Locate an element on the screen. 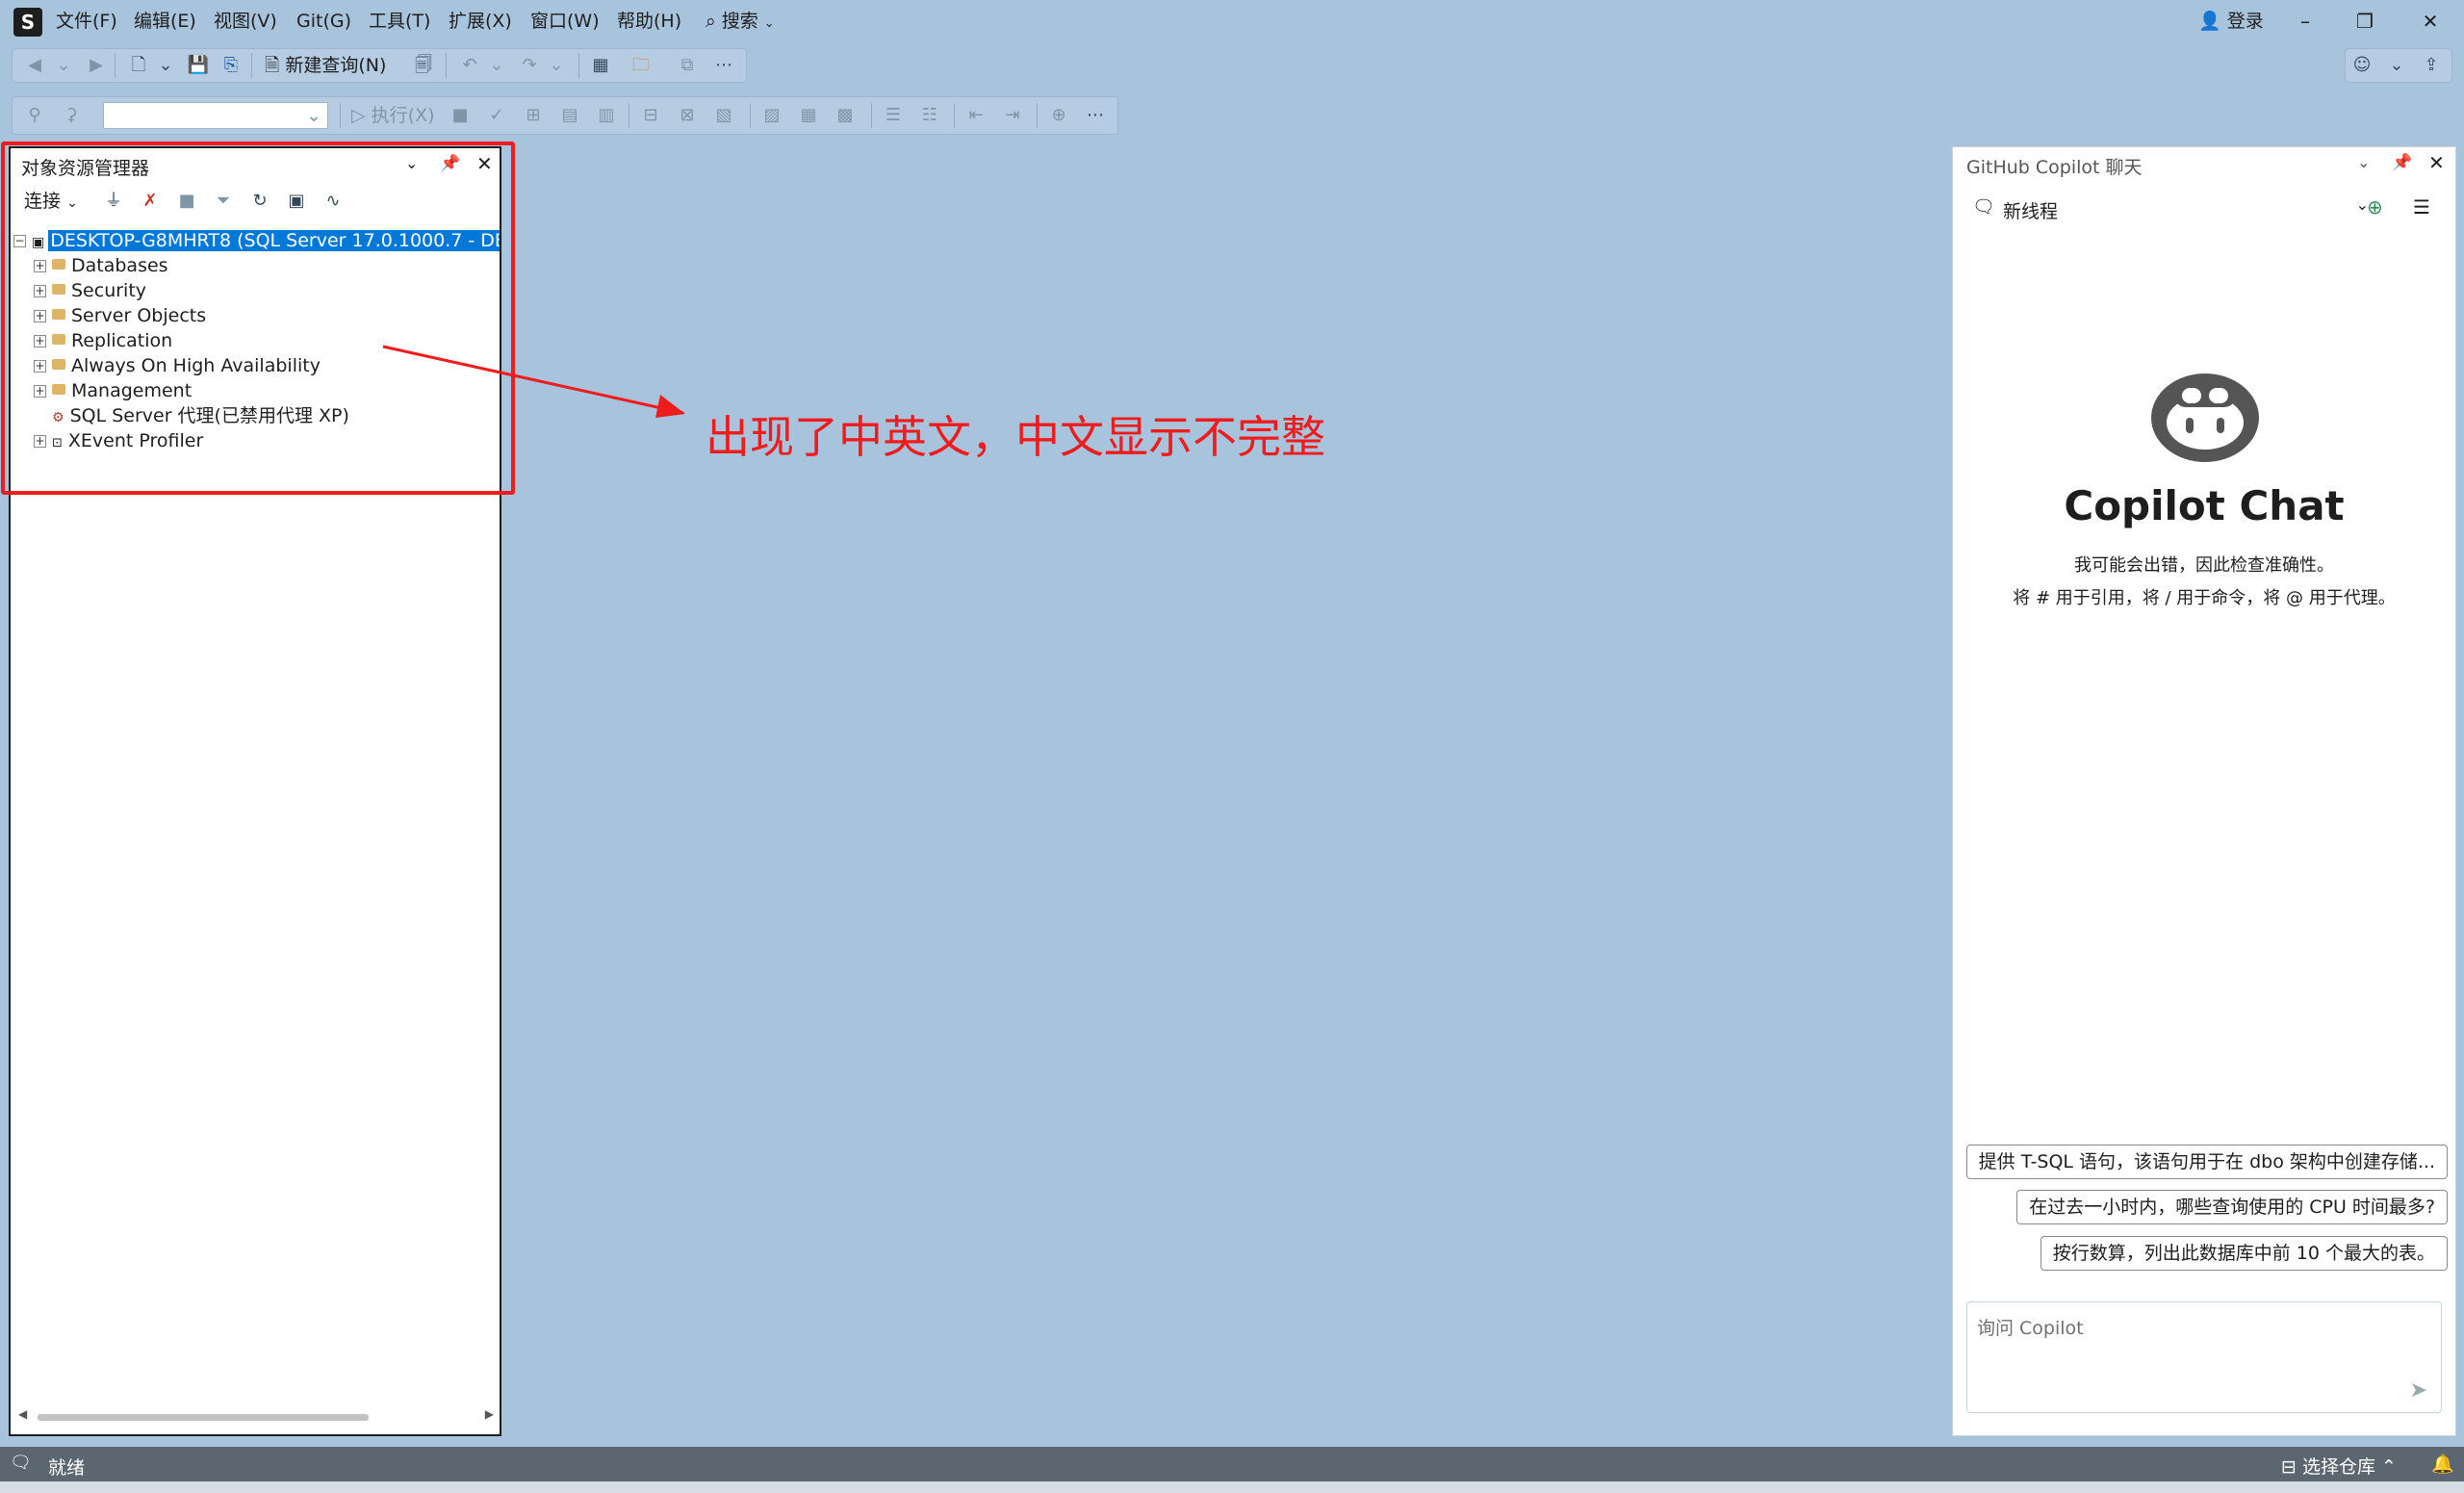  app-logo-icon: S is located at coordinates (27, 22).